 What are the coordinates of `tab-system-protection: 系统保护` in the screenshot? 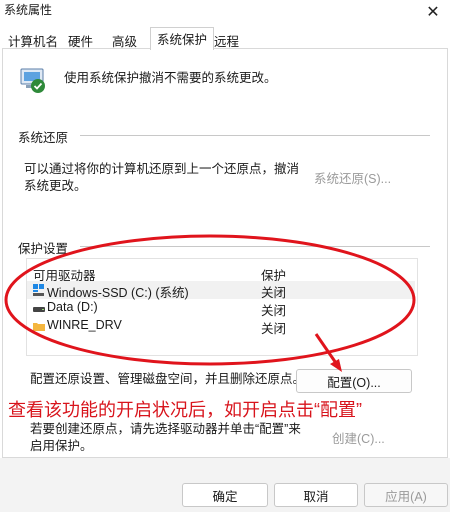 It's located at (182, 38).